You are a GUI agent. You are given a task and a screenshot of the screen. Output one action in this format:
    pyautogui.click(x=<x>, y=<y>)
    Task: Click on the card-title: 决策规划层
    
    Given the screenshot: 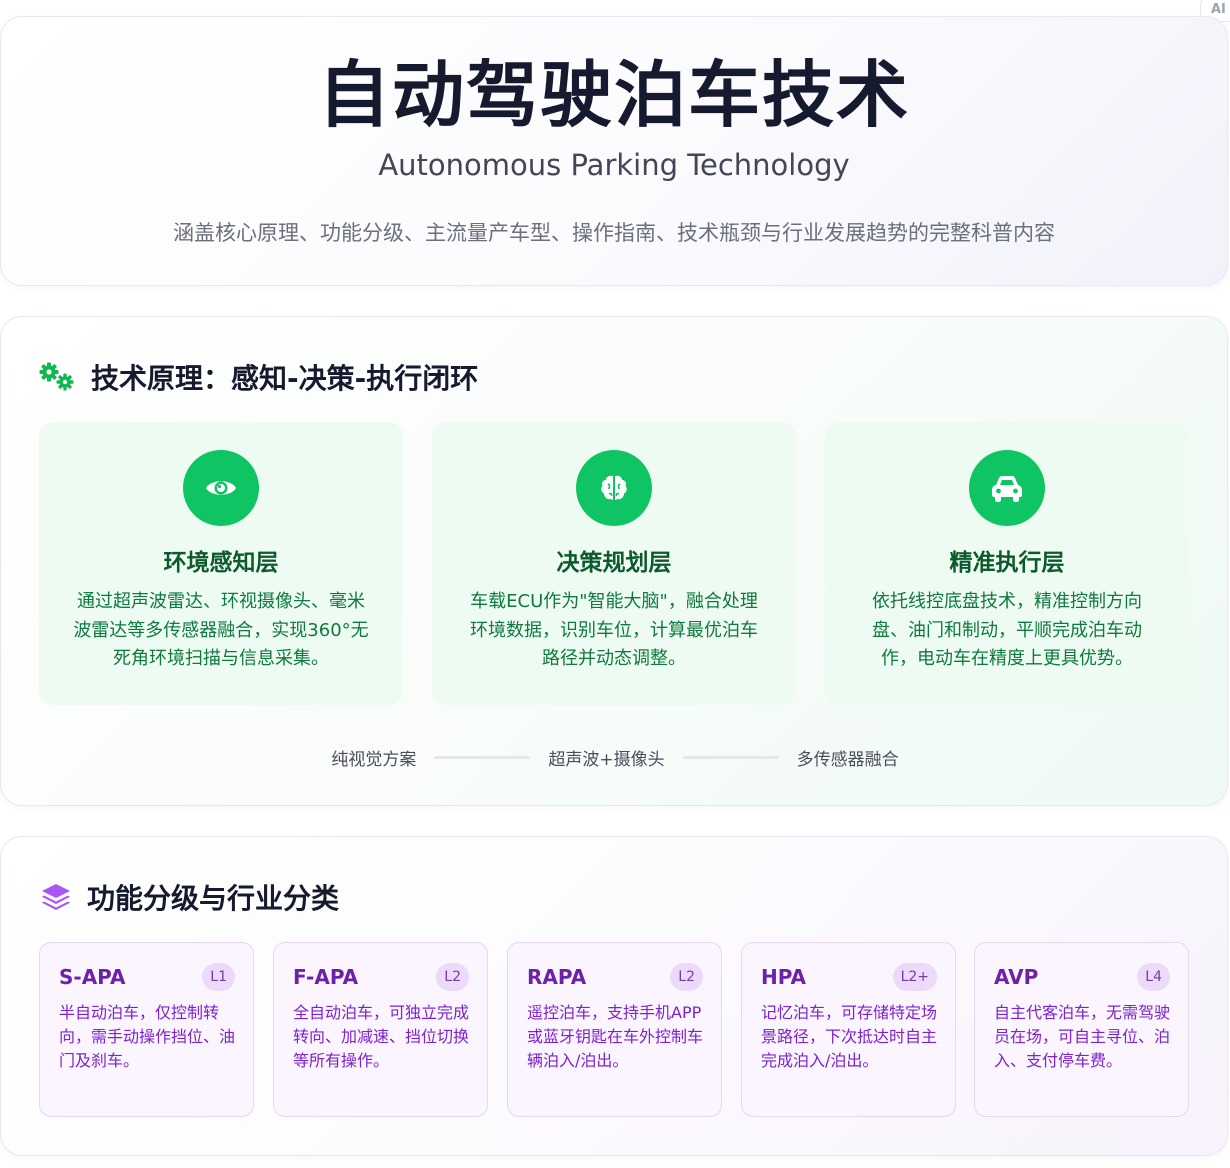 What is the action you would take?
    pyautogui.click(x=614, y=563)
    